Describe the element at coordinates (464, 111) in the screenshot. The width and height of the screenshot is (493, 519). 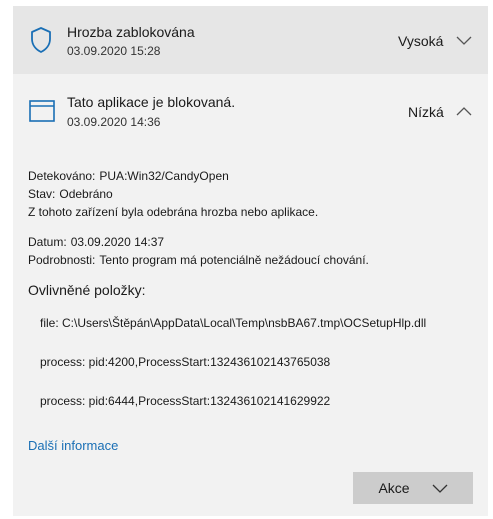
I see `chevron-up-icon` at that location.